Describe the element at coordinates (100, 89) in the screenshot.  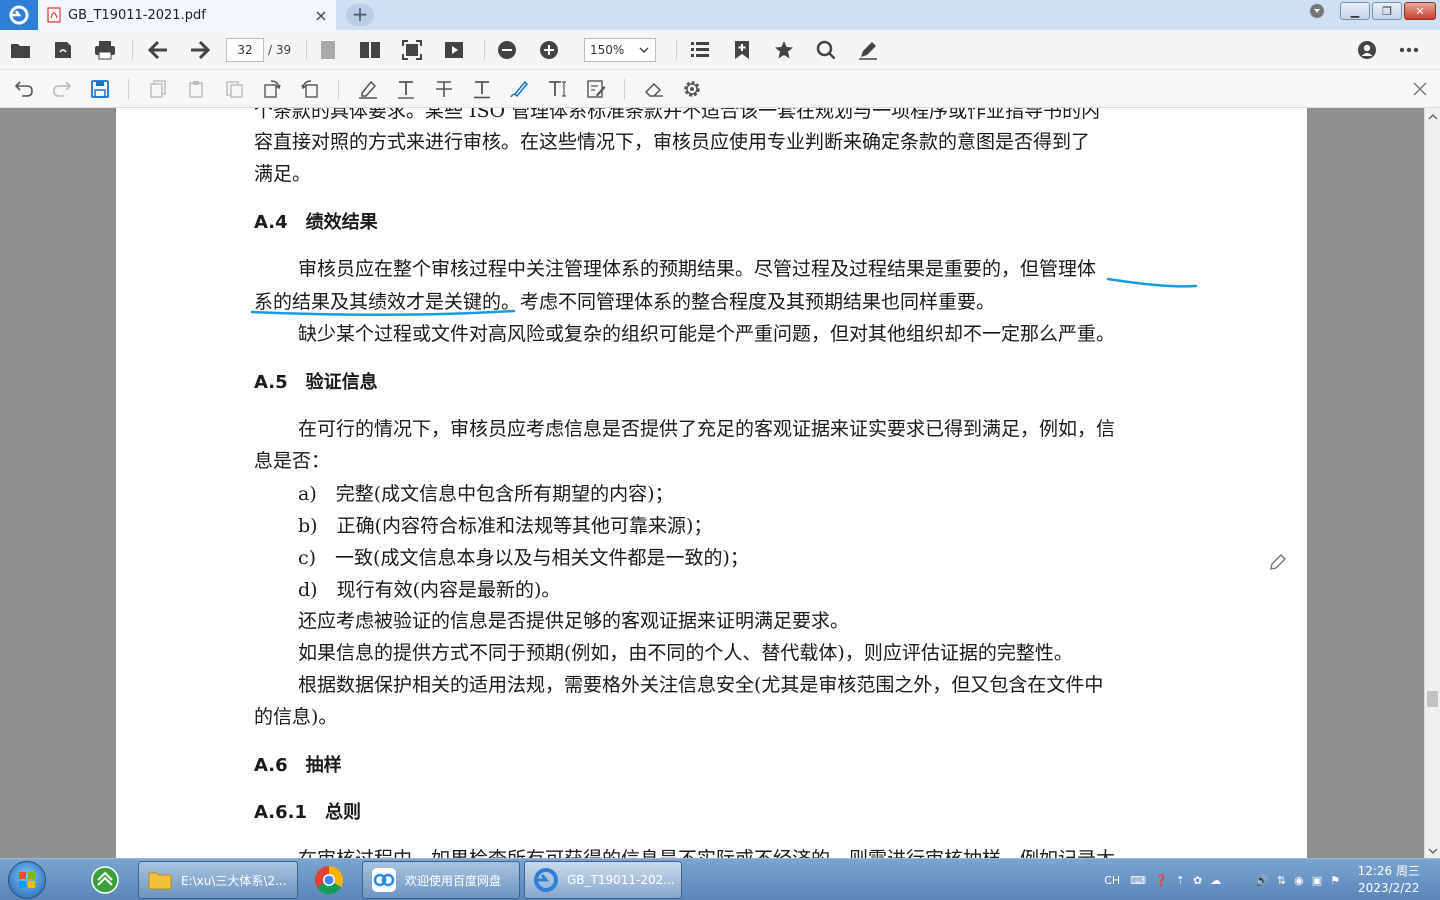
I see `save-icon` at that location.